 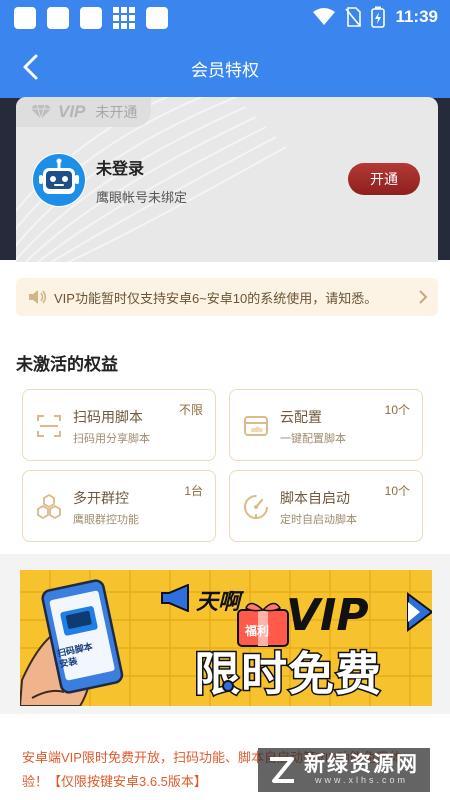 I want to click on user-name: 未登录, so click(x=120, y=167).